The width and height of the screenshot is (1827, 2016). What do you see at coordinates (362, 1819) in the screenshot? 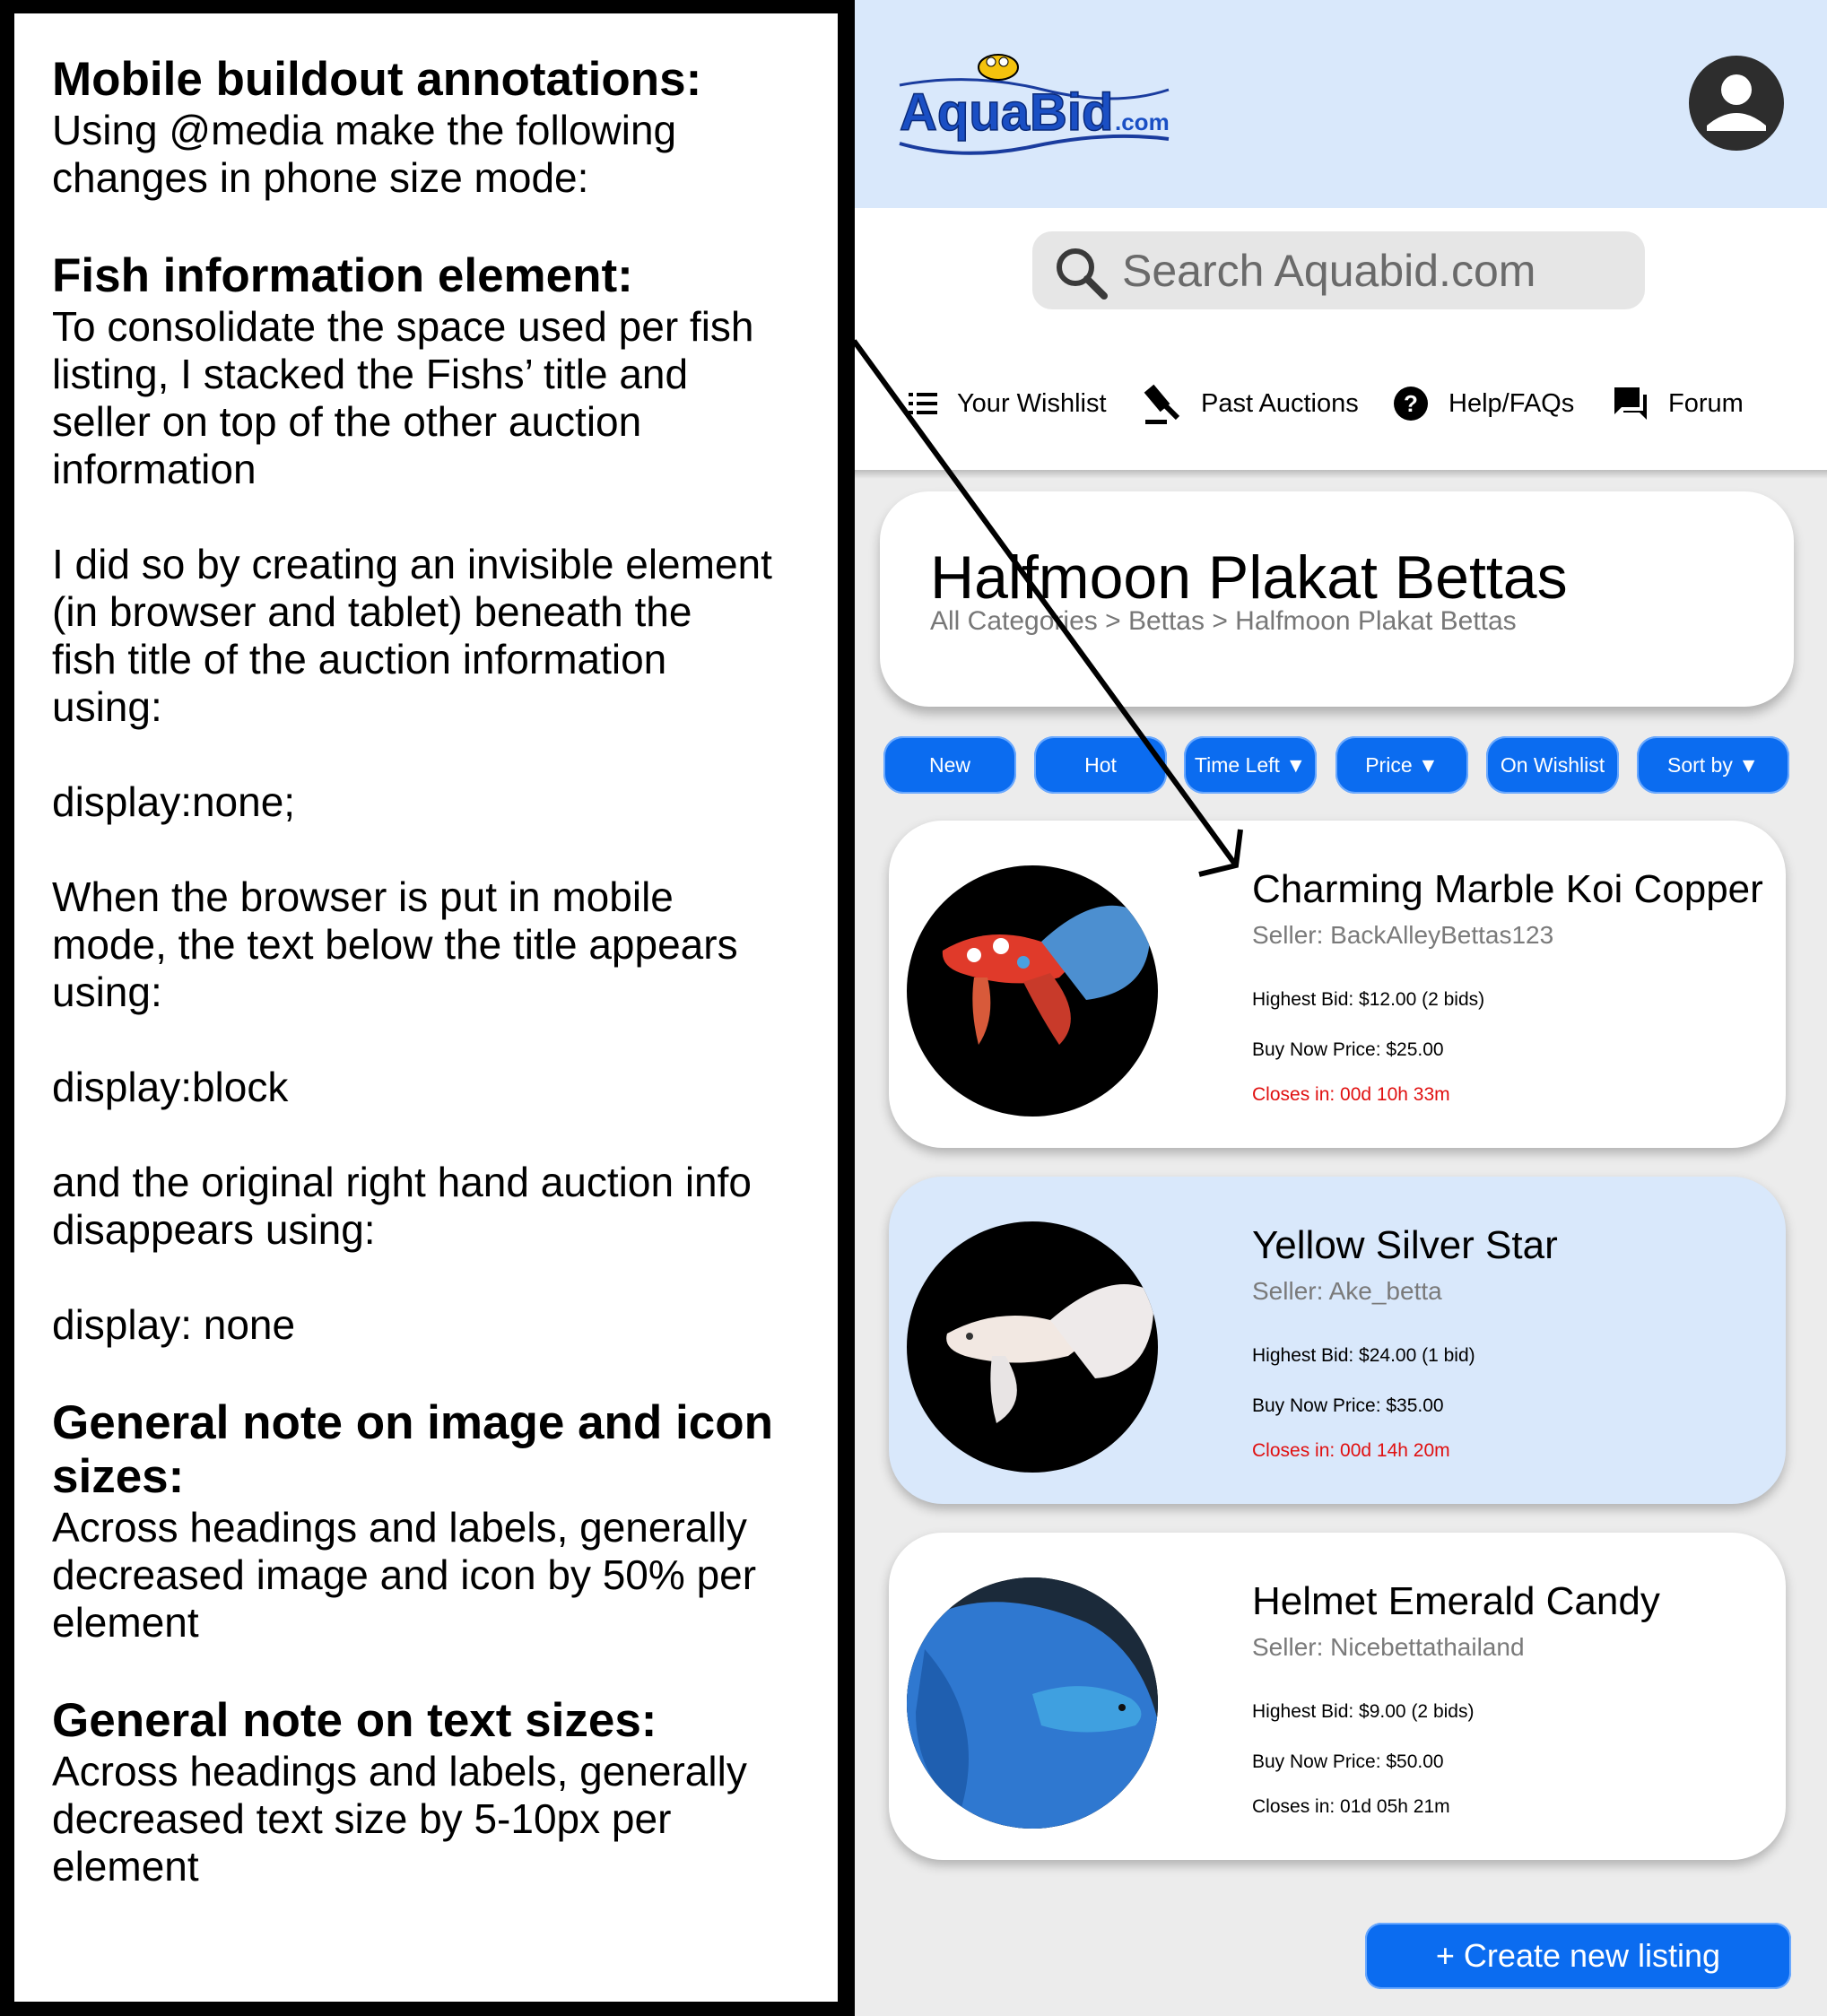
I see `annotation-line: decreased text size by 5-10px per` at bounding box center [362, 1819].